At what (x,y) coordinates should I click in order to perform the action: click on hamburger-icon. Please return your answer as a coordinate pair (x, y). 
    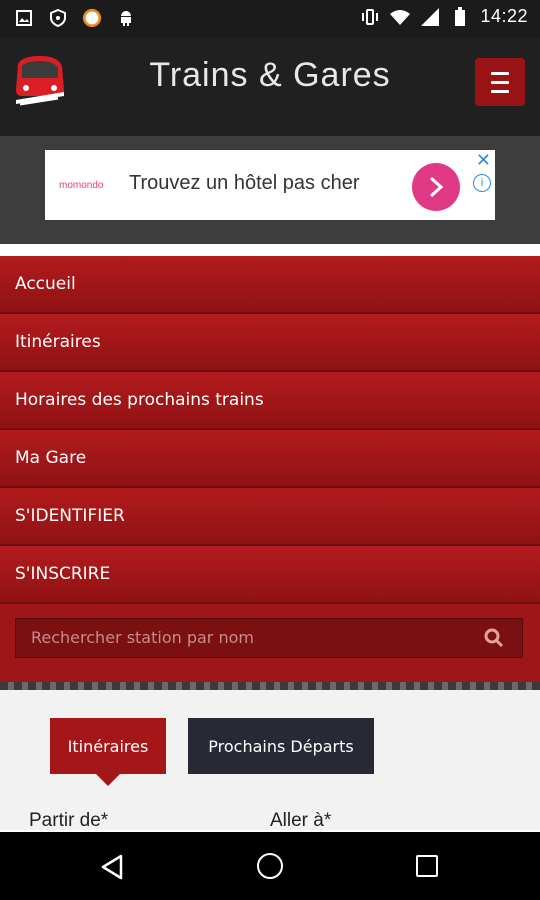
    Looking at the image, I should click on (500, 73).